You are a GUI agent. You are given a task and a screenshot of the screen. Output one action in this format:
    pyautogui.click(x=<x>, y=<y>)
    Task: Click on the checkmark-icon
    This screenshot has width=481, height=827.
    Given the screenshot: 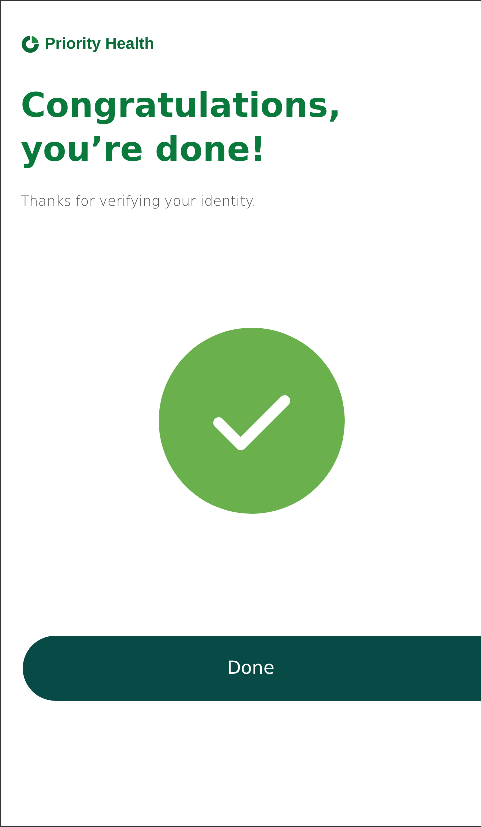 What is the action you would take?
    pyautogui.click(x=252, y=421)
    